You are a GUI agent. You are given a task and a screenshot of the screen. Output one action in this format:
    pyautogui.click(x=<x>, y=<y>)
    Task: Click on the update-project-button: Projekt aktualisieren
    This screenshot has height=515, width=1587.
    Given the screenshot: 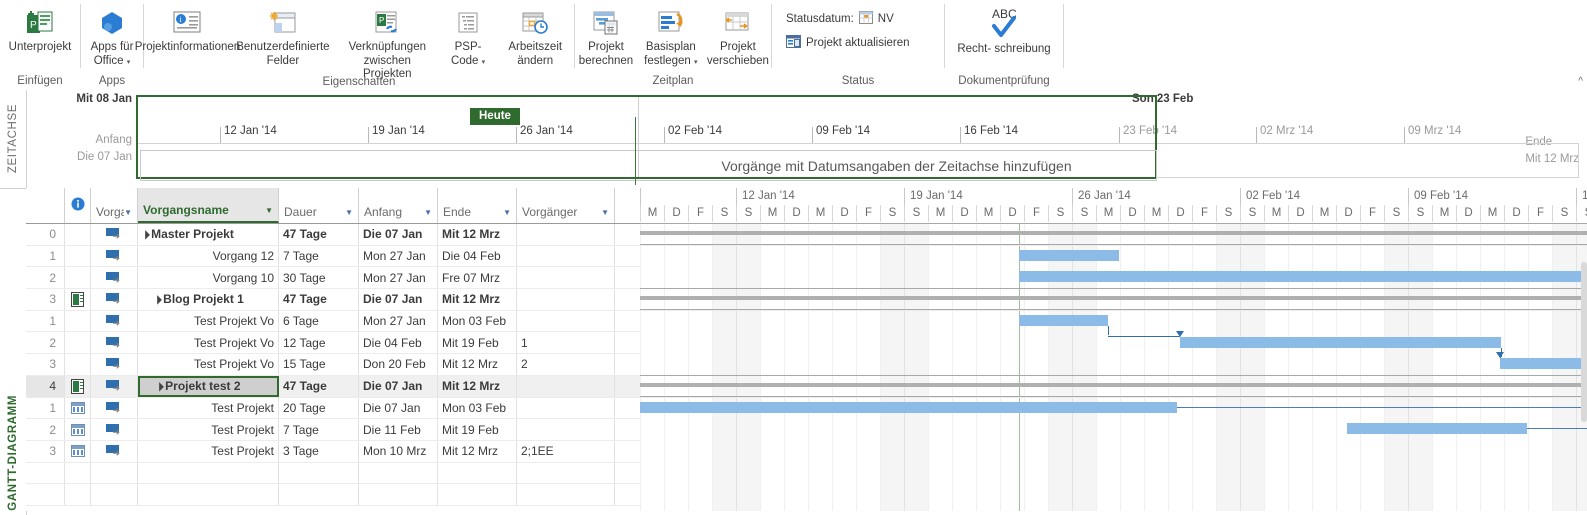 What is the action you would take?
    pyautogui.click(x=848, y=43)
    